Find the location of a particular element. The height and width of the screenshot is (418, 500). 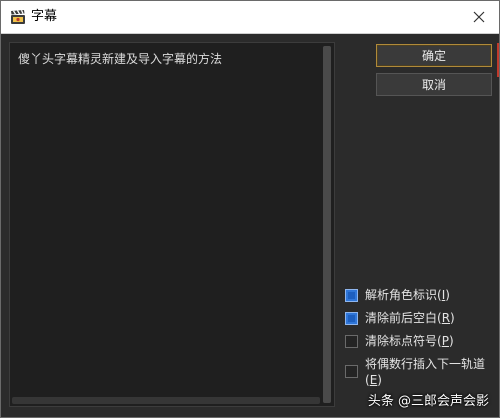

option-parse-role-tags: 解析角色标识(I) is located at coordinates (420, 295).